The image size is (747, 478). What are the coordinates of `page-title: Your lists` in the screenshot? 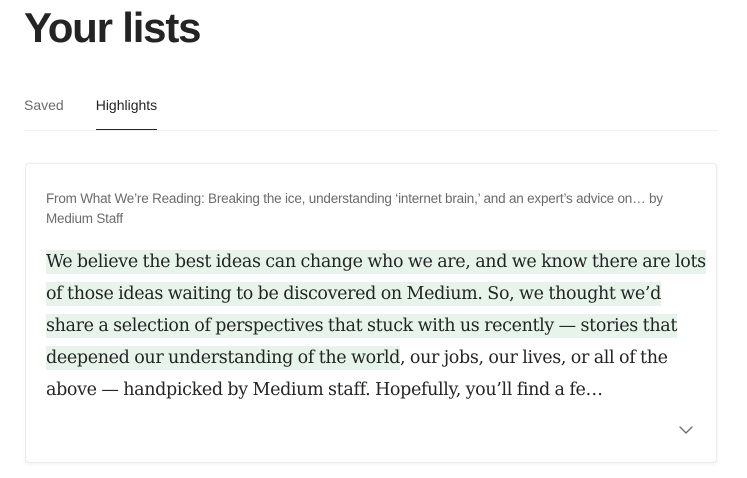 It's located at (112, 27).